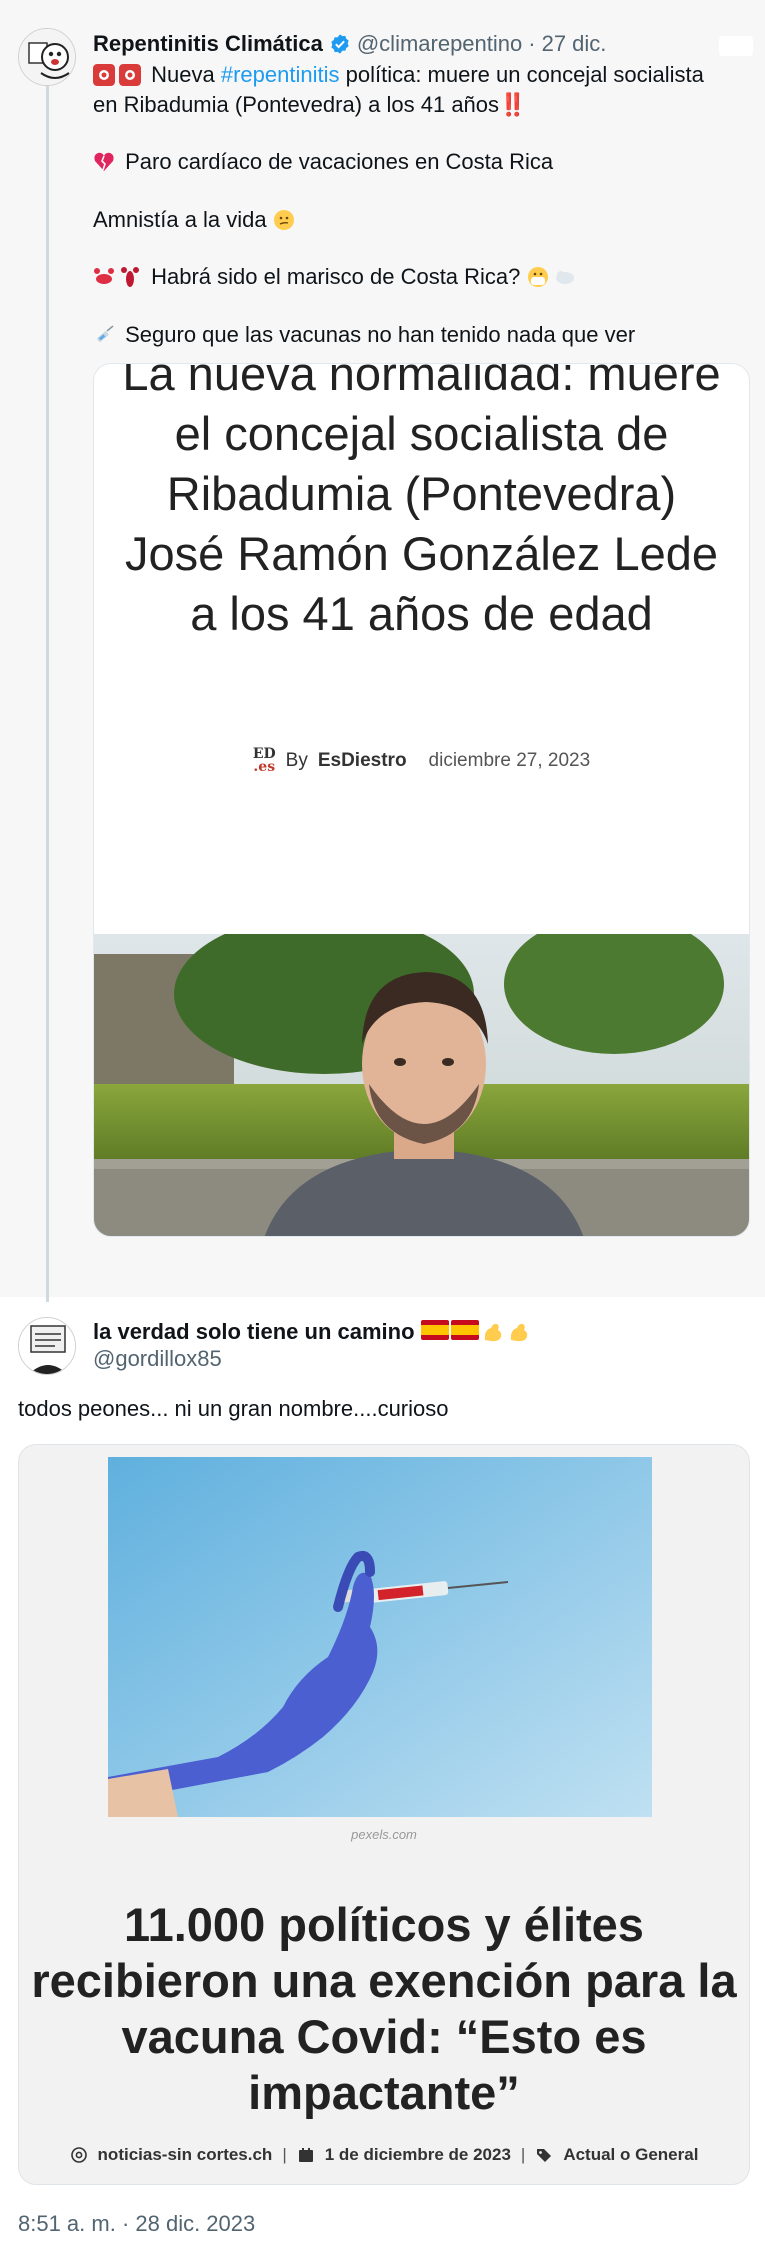  What do you see at coordinates (283, 220) in the screenshot?
I see `thinking-face-emoji-icon` at bounding box center [283, 220].